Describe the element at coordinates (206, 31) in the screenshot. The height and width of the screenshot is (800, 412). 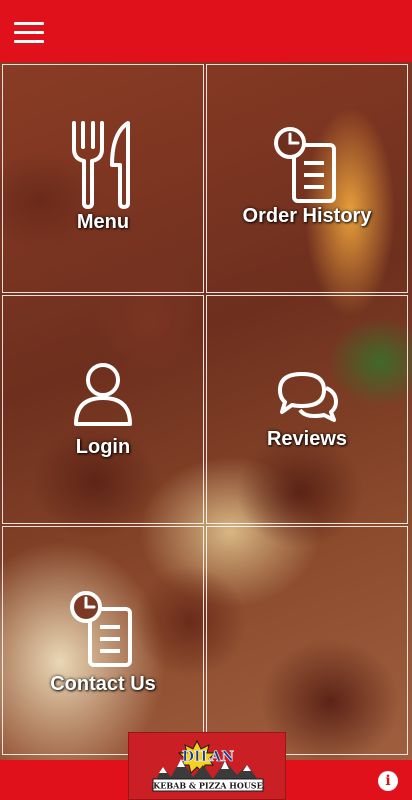
I see `top-app-bar` at that location.